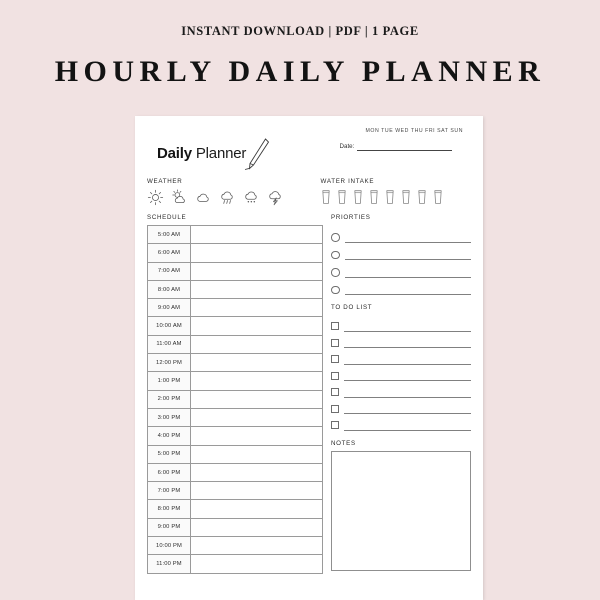  I want to click on table-row: 8:00 PM, so click(235, 509).